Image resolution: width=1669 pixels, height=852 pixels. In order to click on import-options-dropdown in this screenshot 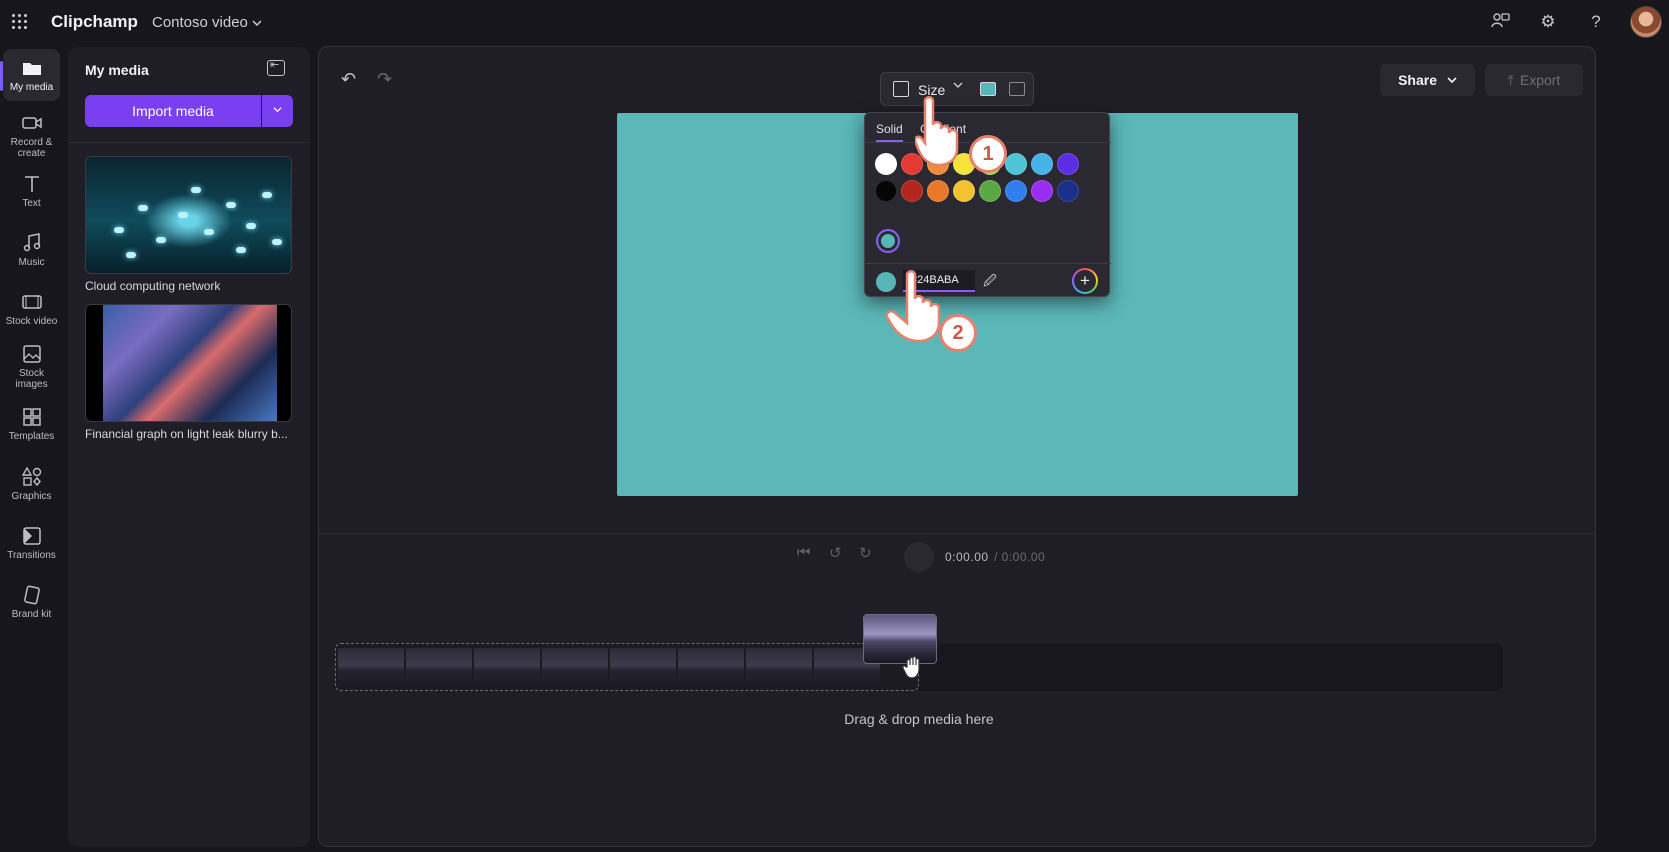, I will do `click(277, 111)`.